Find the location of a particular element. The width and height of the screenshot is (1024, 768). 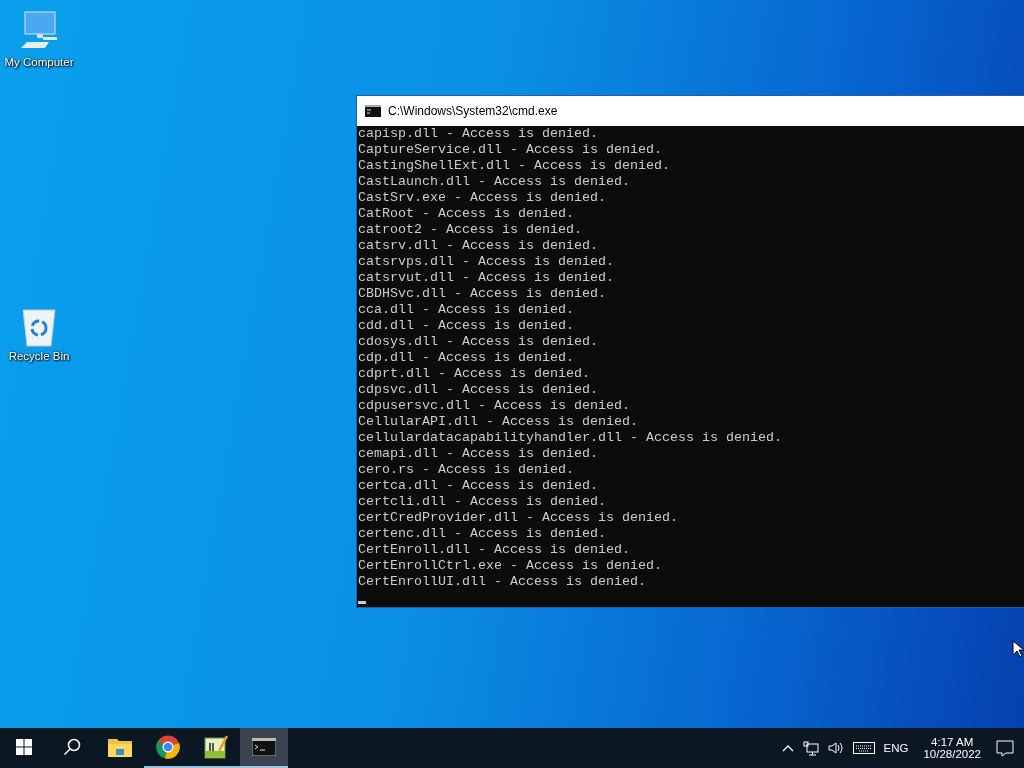

console-line: cellulardatacapabilityhandler.dll - Access is denied. is located at coordinates (570, 438).